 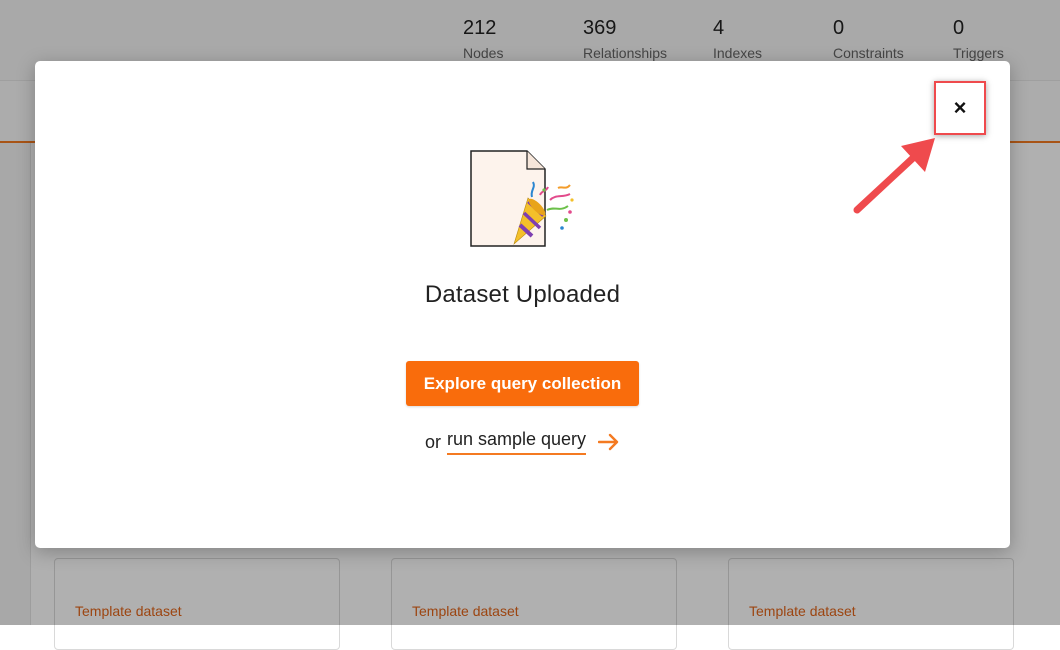 I want to click on annotation-arrow-icon, so click(x=894, y=176).